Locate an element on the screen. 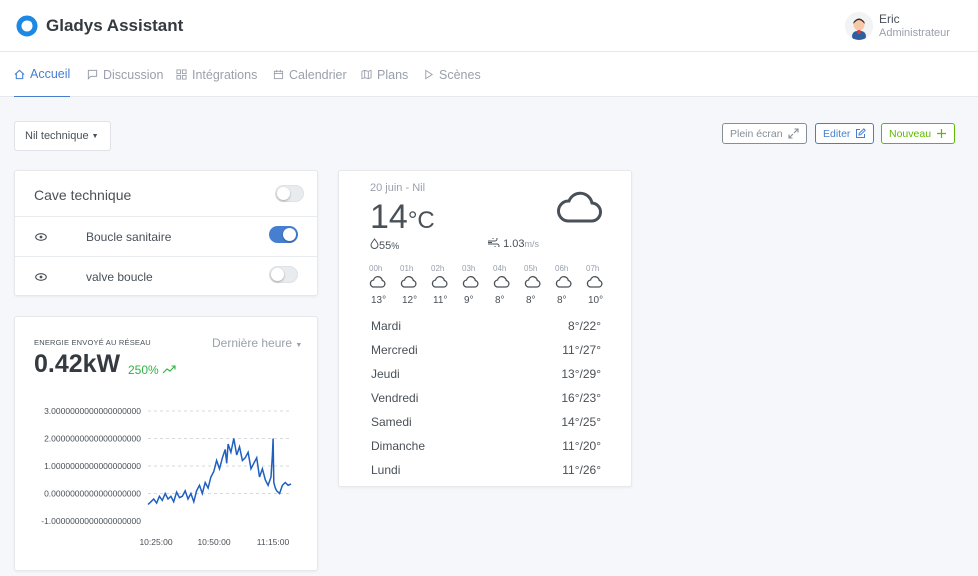 This screenshot has height=576, width=978. calendar-icon is located at coordinates (278, 74).